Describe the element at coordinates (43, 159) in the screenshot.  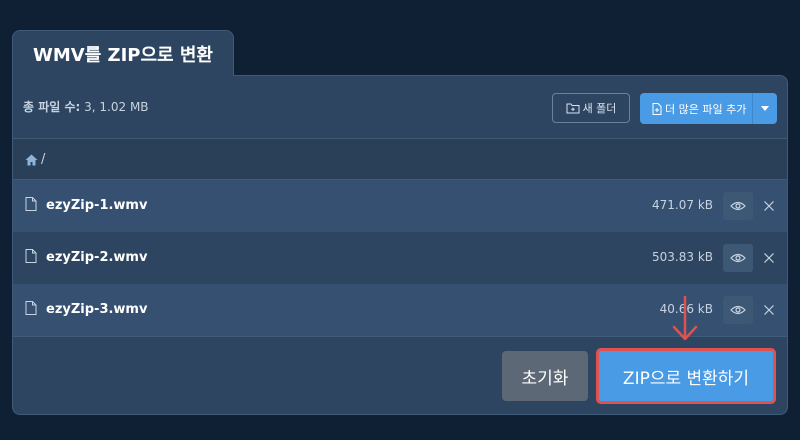
I see `breadcrumb-path: /` at that location.